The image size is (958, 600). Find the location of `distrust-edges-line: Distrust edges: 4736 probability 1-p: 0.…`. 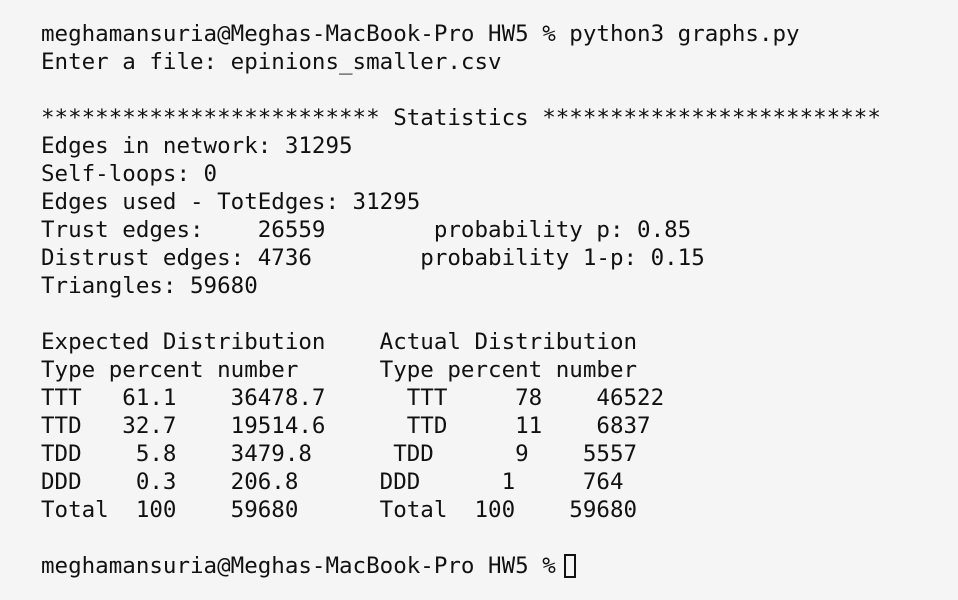

distrust-edges-line: Distrust edges: 4736 probability 1-p: 0.… is located at coordinates (373, 258).